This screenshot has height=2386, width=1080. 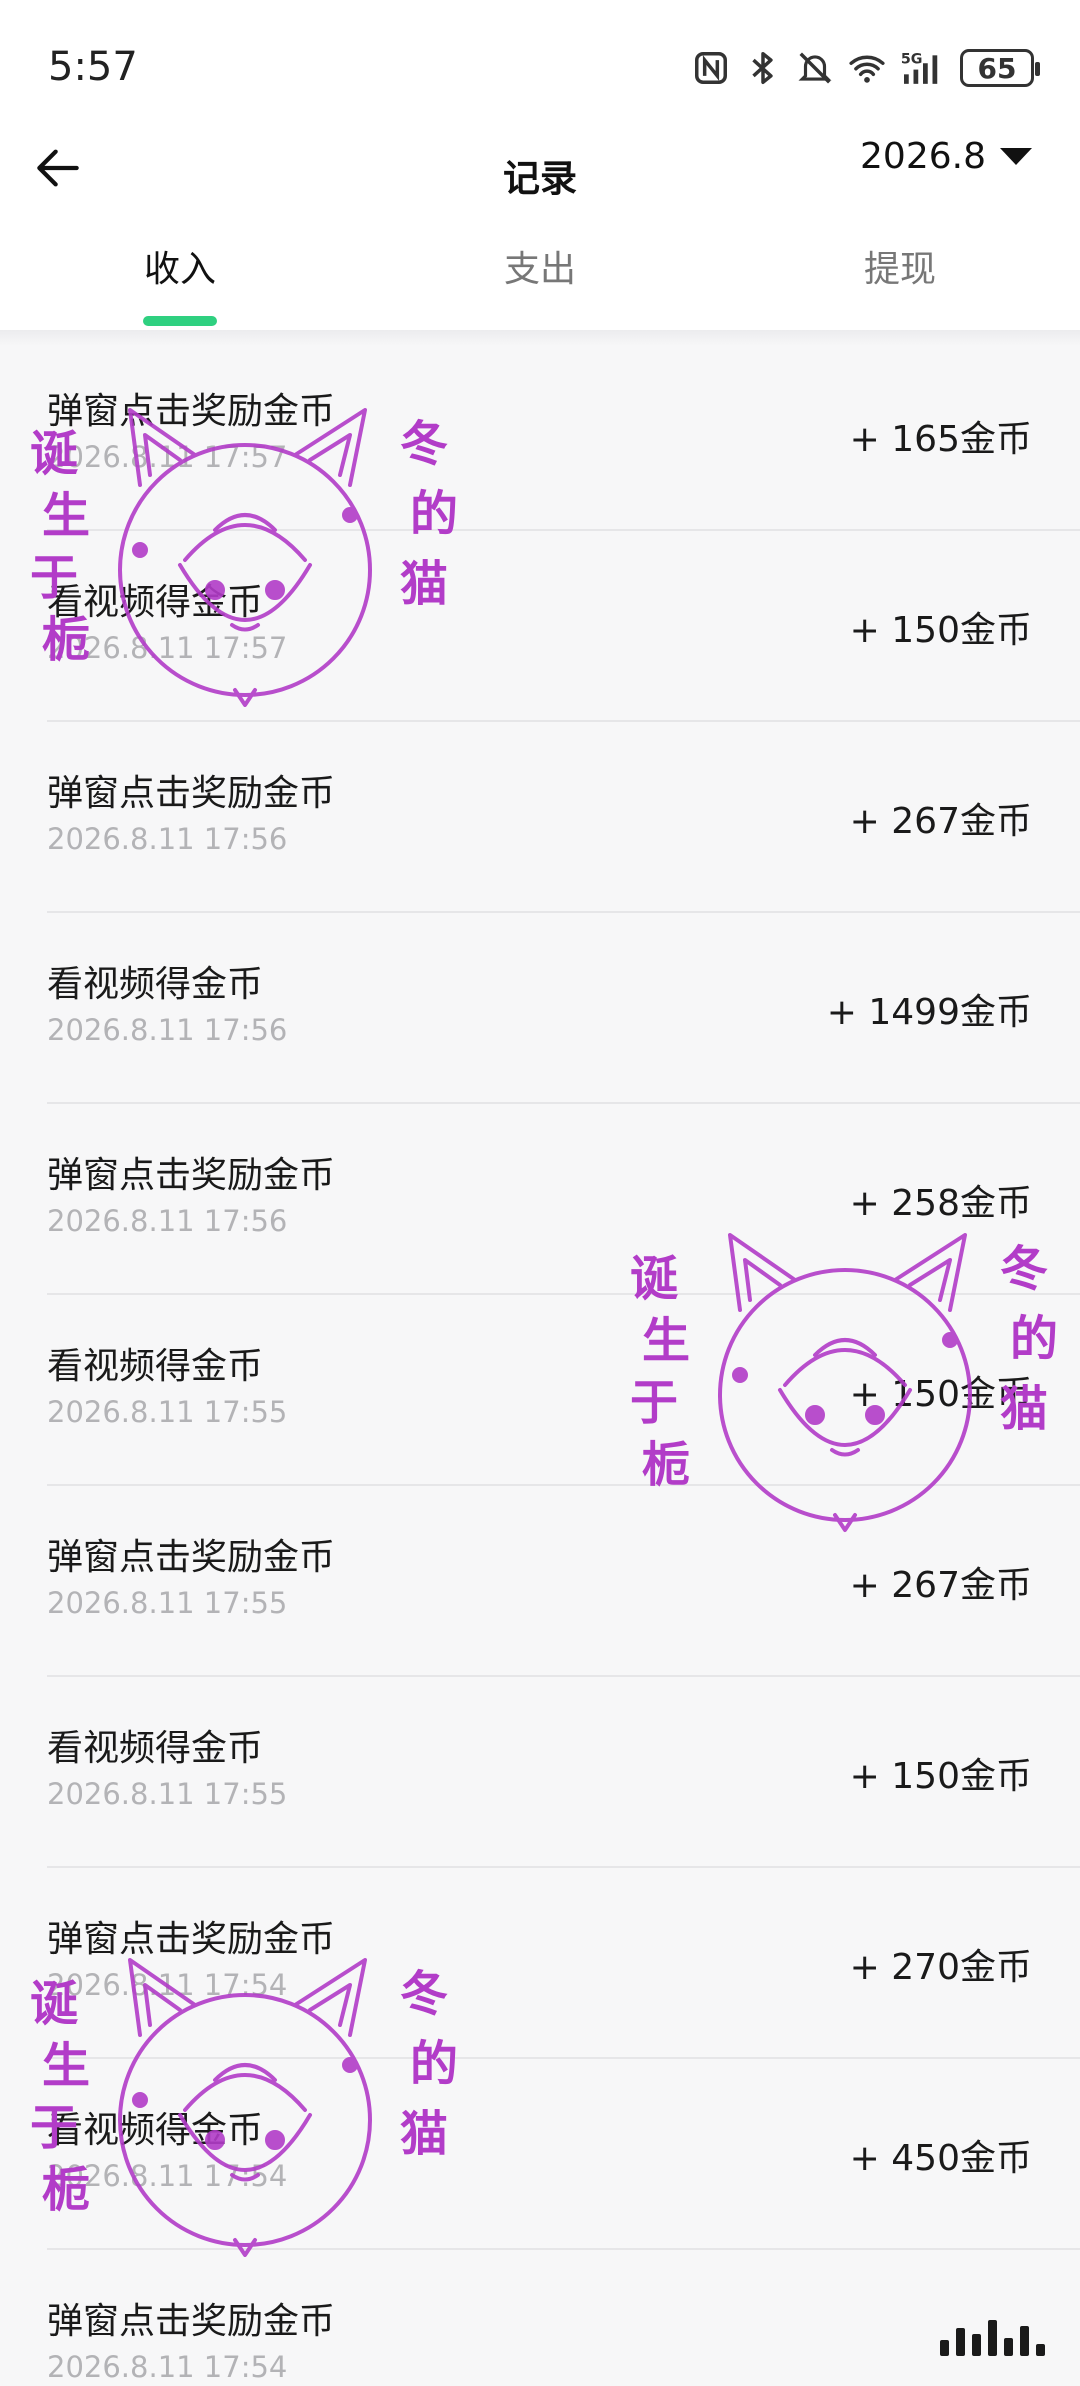 I want to click on list-item: 弹窗点击奖励金币 2026.8.11 17:55 + 267金币, so click(x=540, y=1581).